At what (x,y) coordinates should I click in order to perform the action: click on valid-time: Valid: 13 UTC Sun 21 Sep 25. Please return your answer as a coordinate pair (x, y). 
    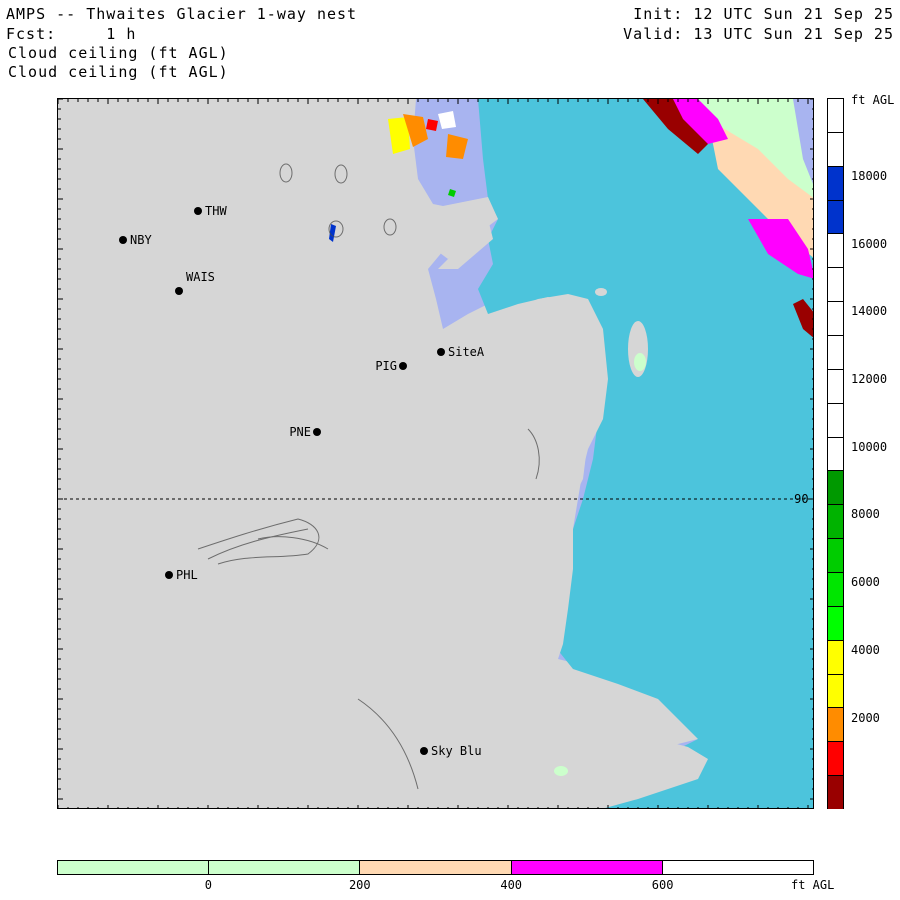
    Looking at the image, I should click on (758, 34).